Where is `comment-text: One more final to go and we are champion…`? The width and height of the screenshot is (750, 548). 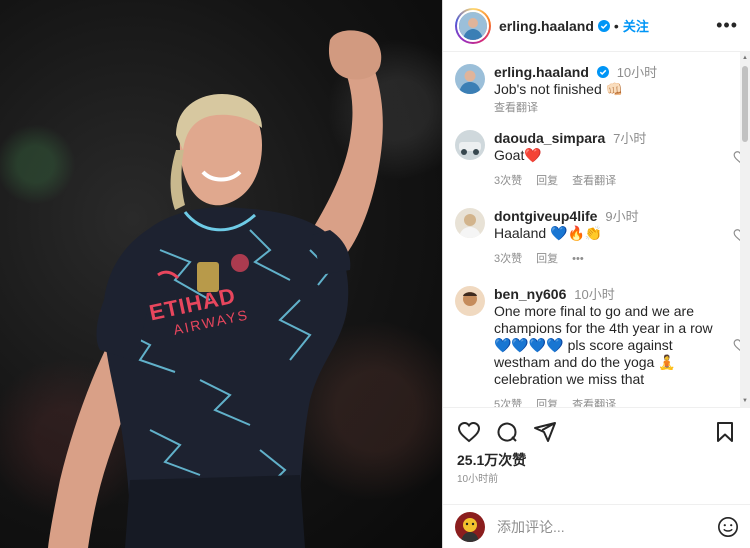 comment-text: One more final to go and we are champion… is located at coordinates (603, 345).